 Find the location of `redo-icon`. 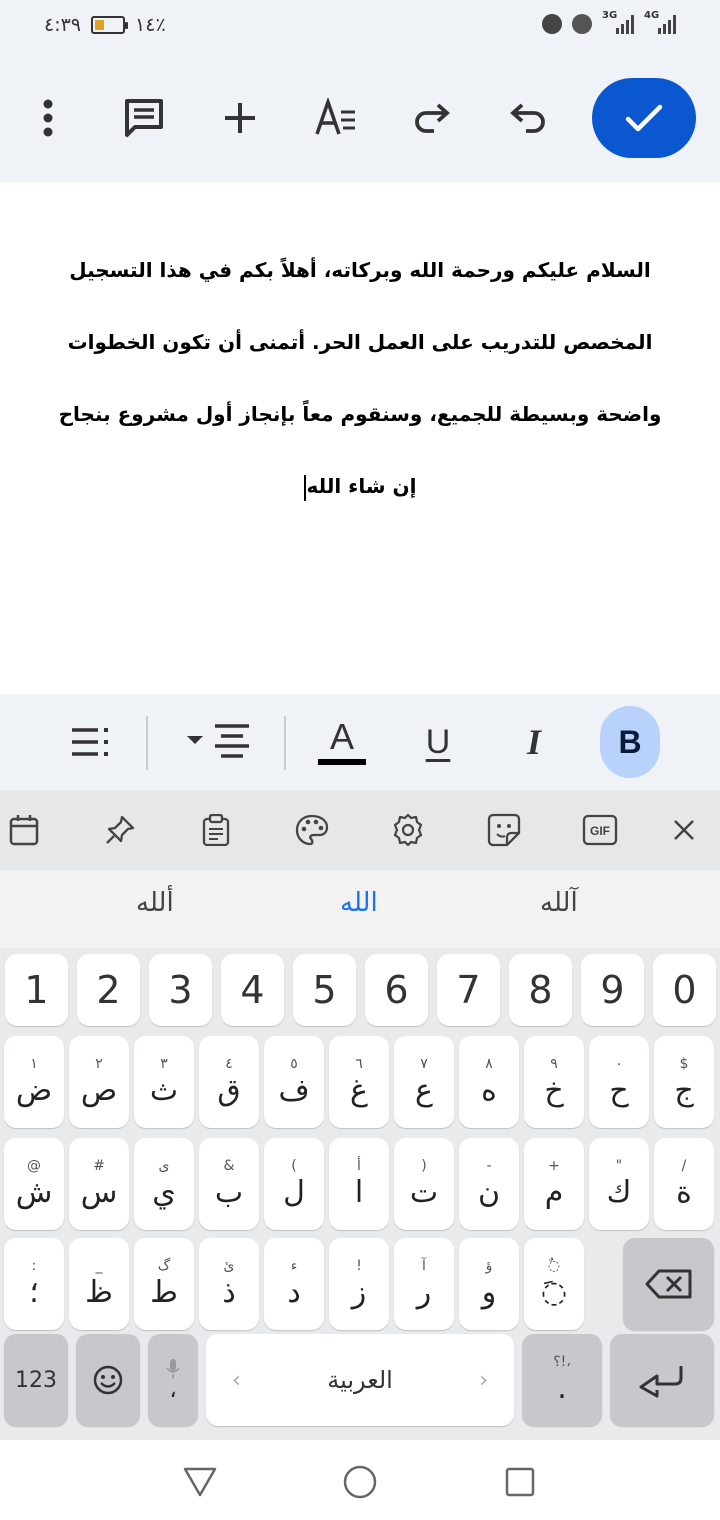

redo-icon is located at coordinates (432, 118).